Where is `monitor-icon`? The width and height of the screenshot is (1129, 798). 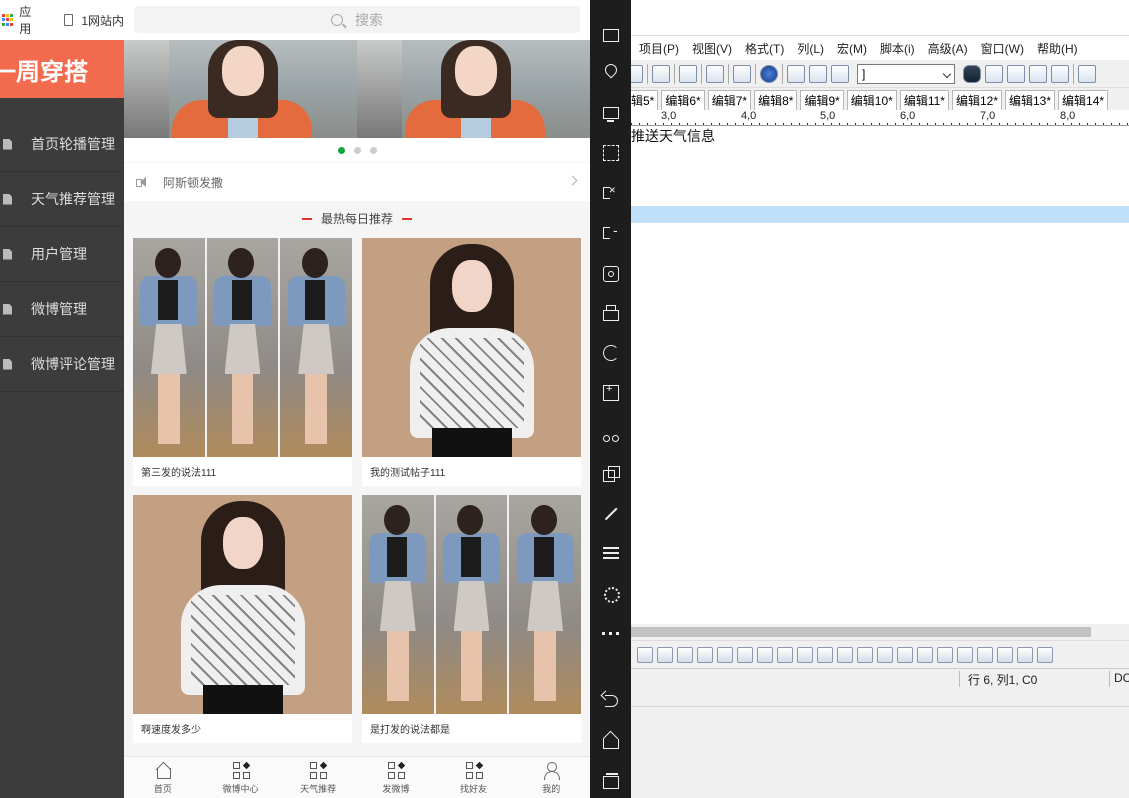 monitor-icon is located at coordinates (611, 114).